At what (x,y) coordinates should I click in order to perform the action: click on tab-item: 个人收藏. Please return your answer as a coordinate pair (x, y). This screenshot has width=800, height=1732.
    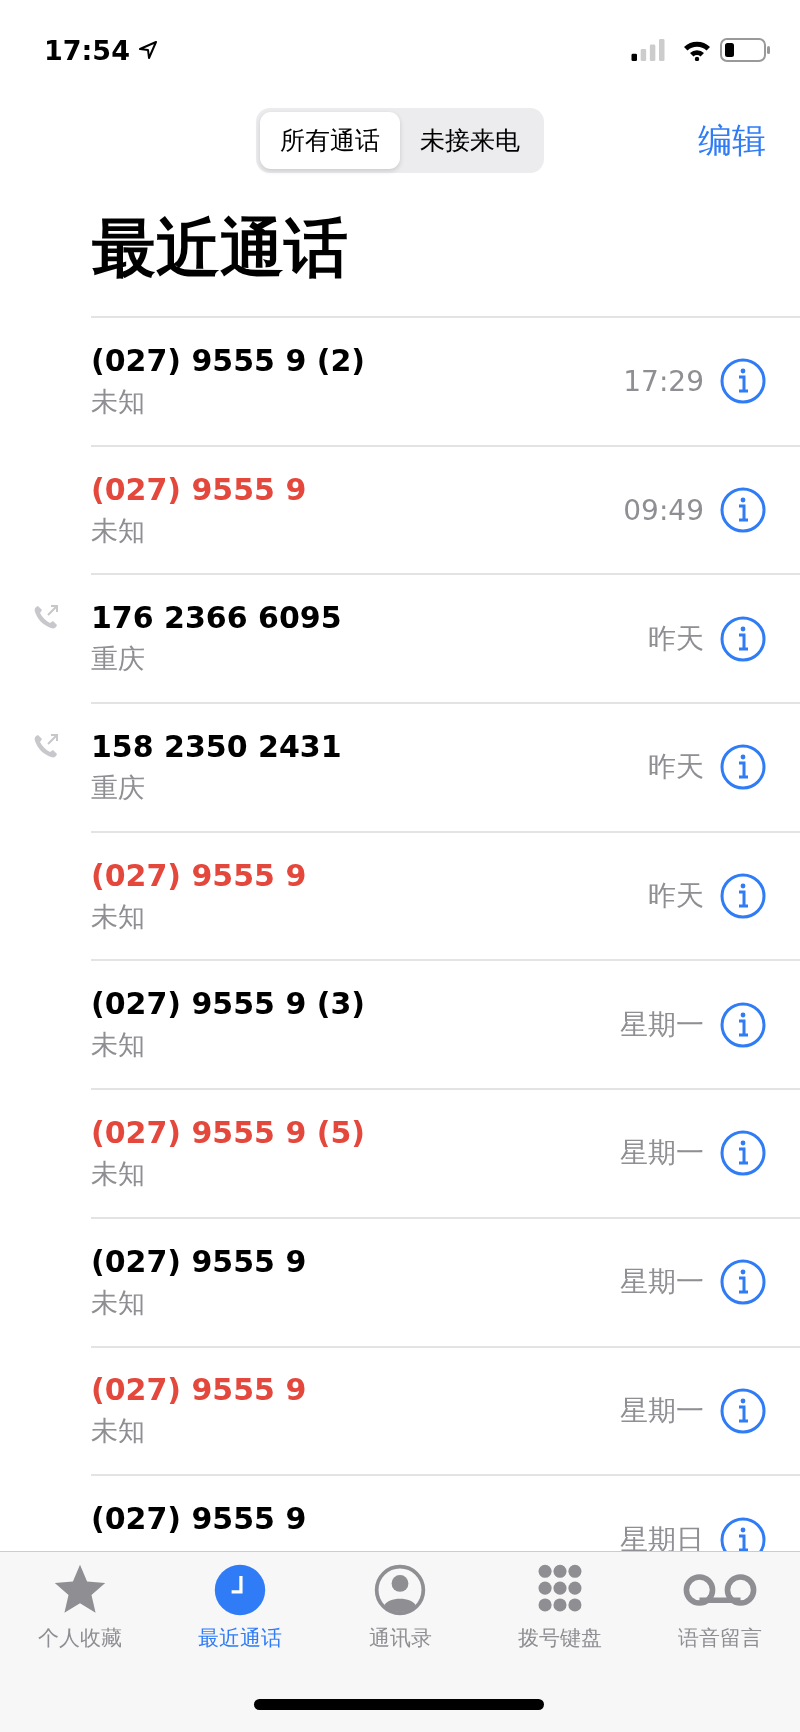
    Looking at the image, I should click on (80, 1607).